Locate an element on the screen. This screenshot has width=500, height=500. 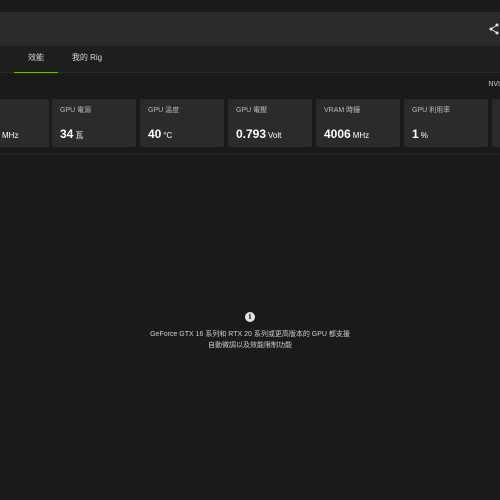
metric-value: 0.793 Volt is located at coordinates (259, 134).